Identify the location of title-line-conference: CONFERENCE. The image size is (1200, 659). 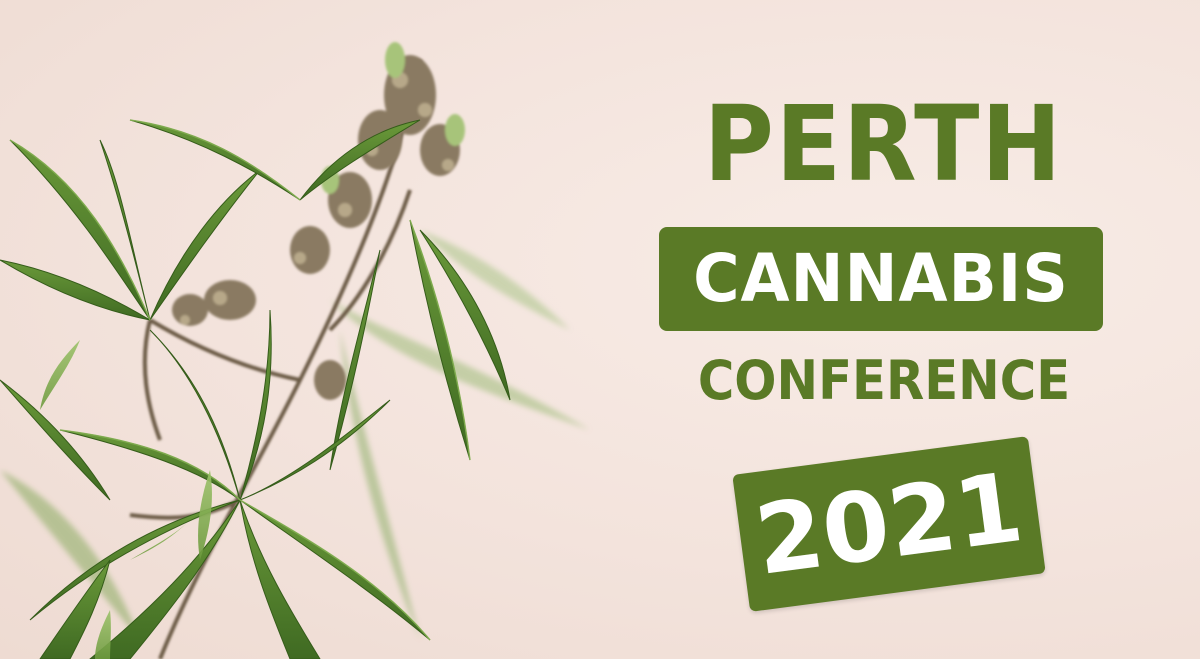
(884, 380).